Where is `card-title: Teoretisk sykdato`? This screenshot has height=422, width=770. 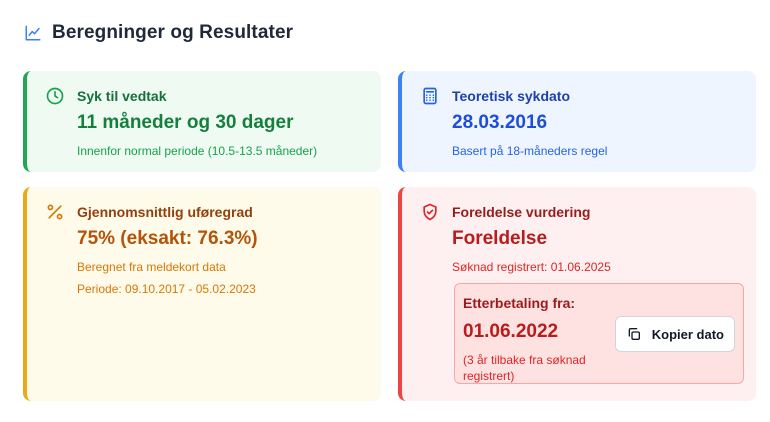 card-title: Teoretisk sykdato is located at coordinates (511, 96).